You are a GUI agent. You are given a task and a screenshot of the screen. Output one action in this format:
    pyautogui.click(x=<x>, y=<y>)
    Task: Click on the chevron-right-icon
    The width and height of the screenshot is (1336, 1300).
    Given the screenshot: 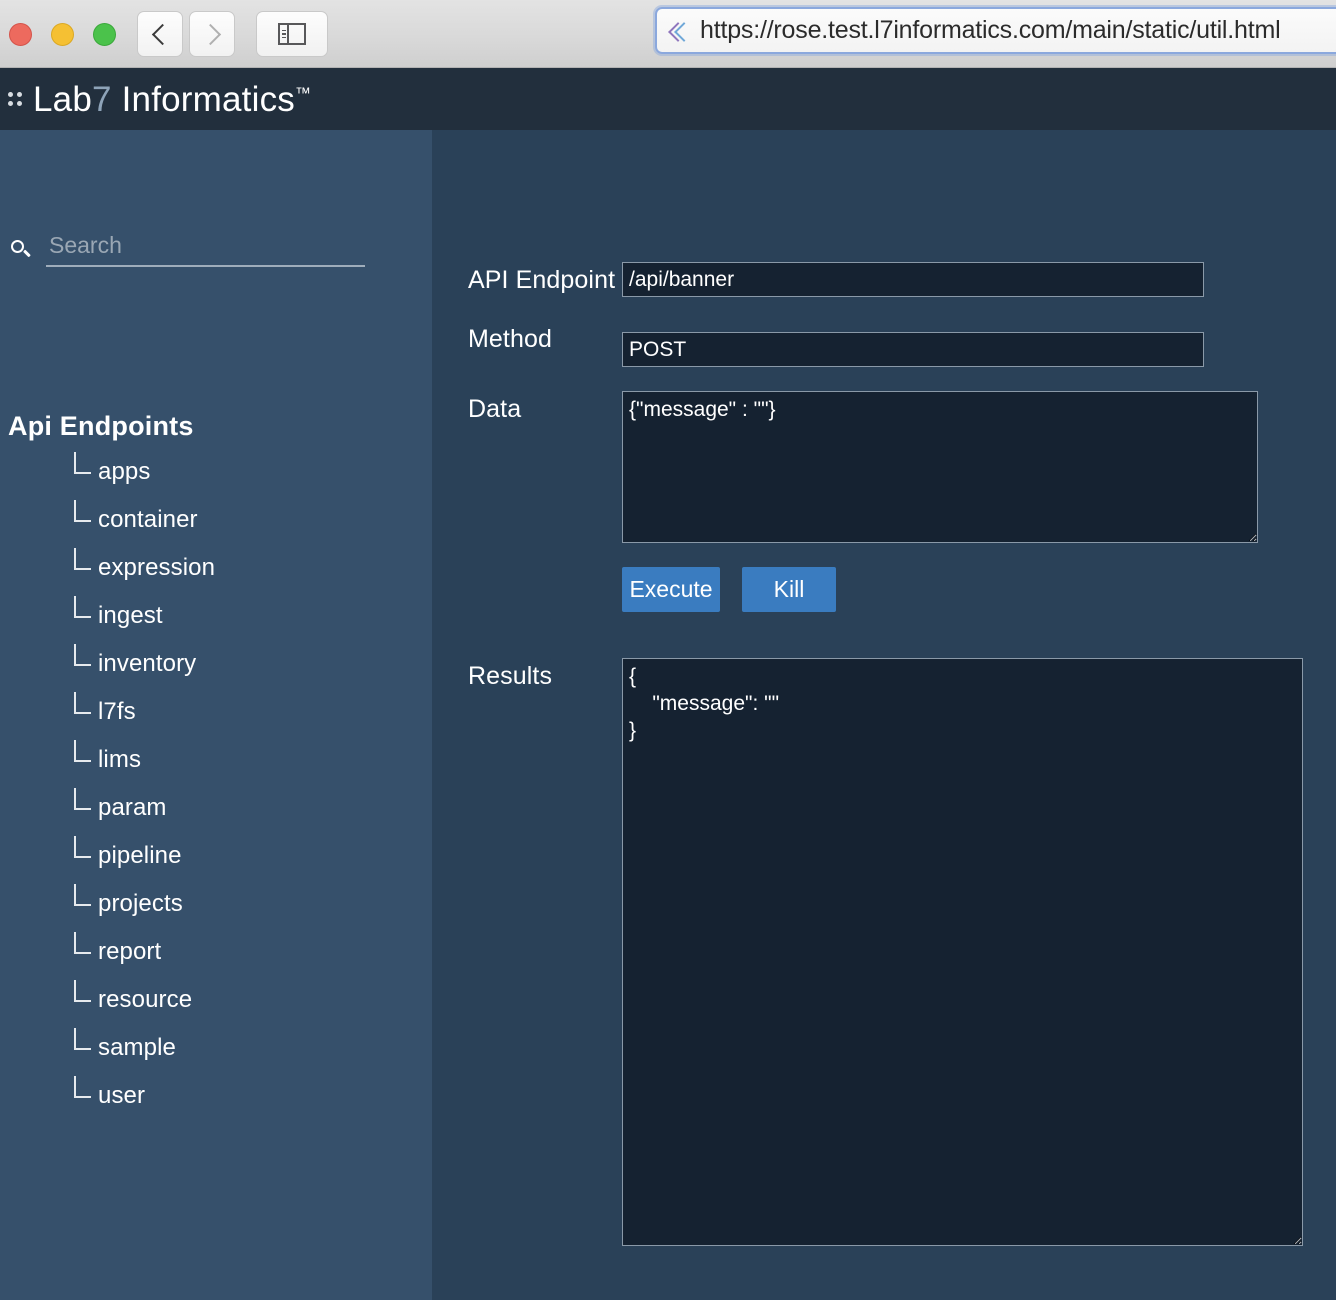 What is the action you would take?
    pyautogui.click(x=210, y=34)
    